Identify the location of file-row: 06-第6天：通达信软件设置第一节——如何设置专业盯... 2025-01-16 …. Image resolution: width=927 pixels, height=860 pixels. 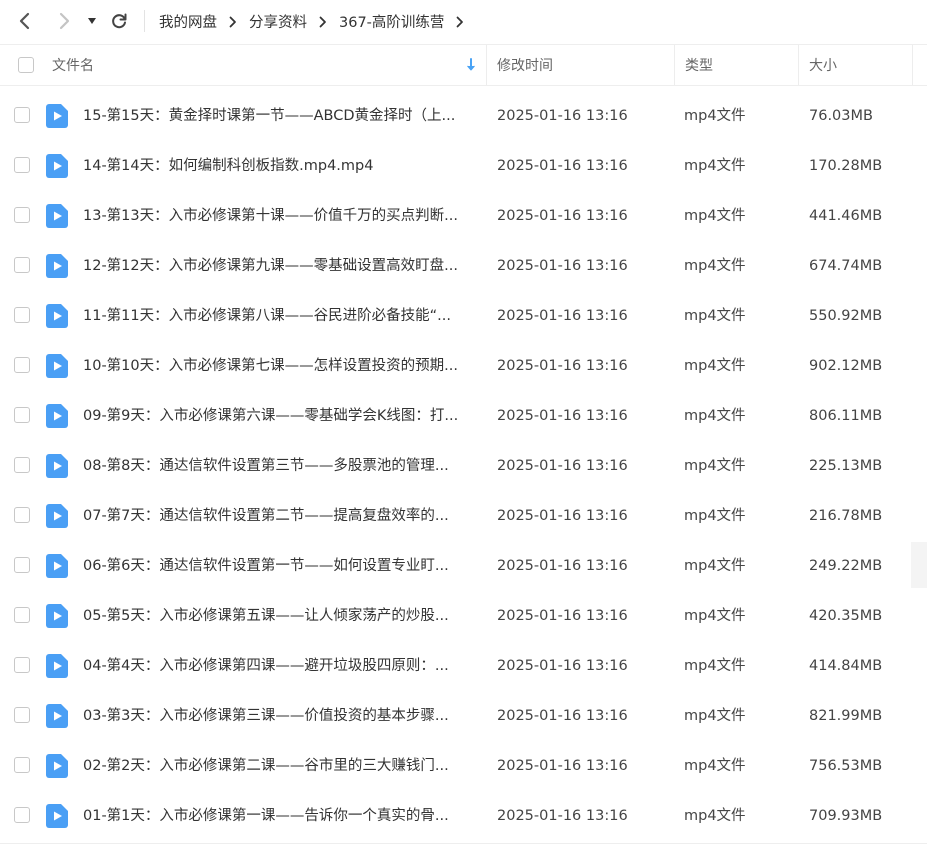
(463, 566).